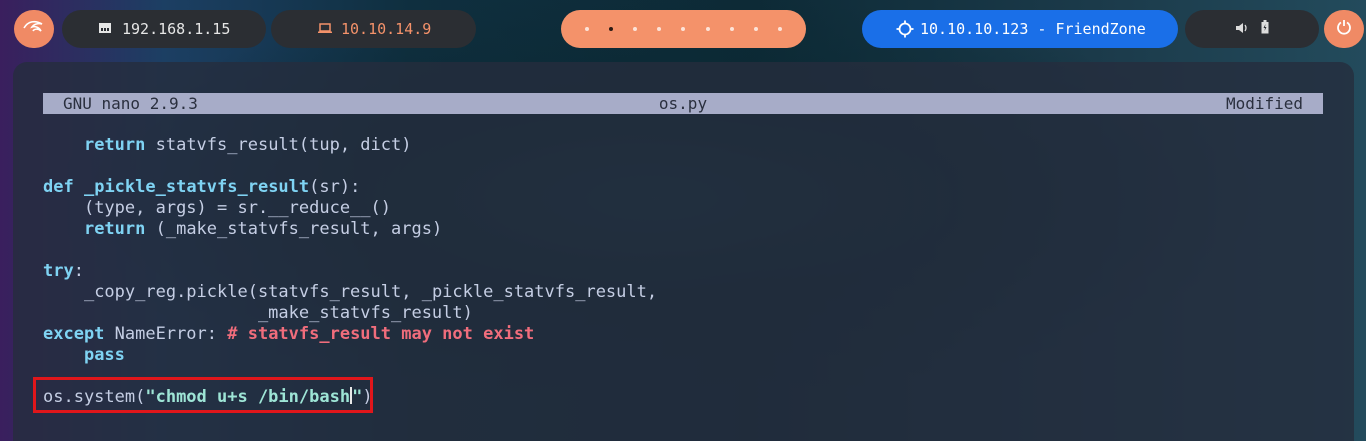 This screenshot has width=1366, height=441. I want to click on kali-menu-button, so click(34, 29).